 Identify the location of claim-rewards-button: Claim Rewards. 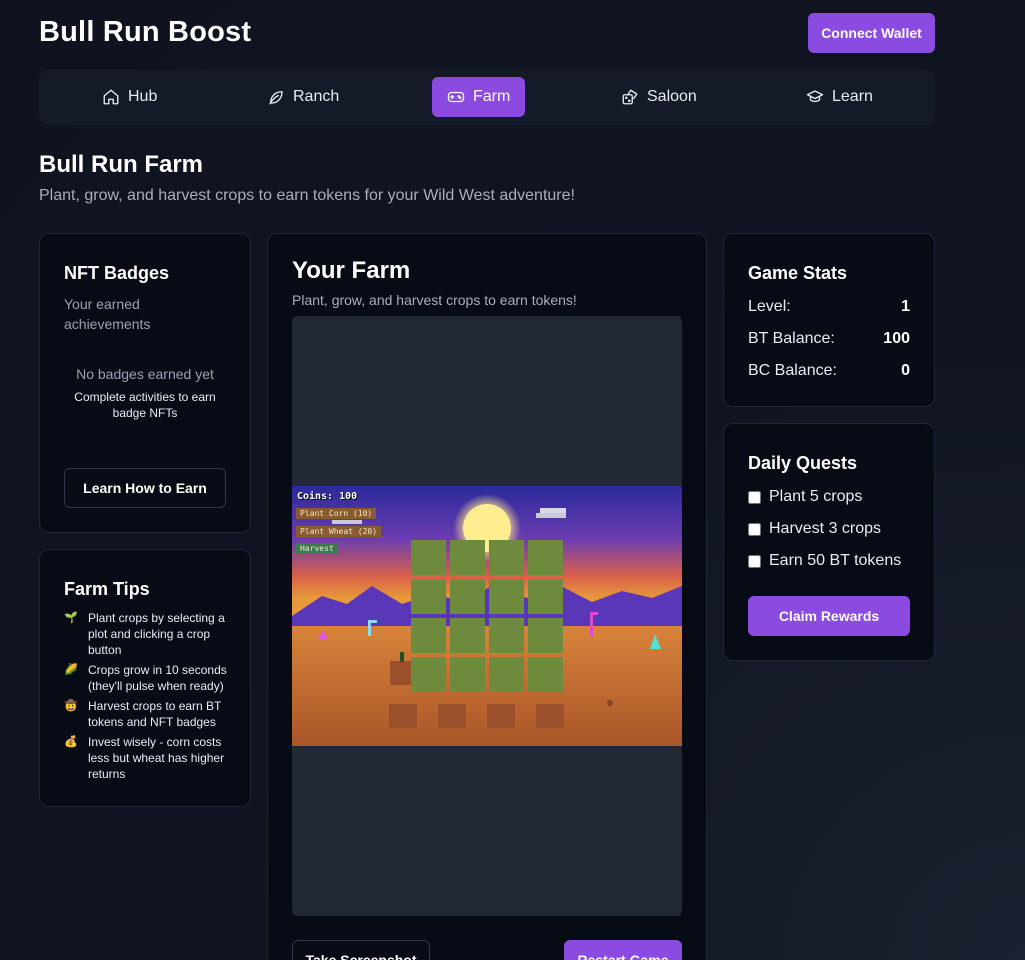
(829, 616).